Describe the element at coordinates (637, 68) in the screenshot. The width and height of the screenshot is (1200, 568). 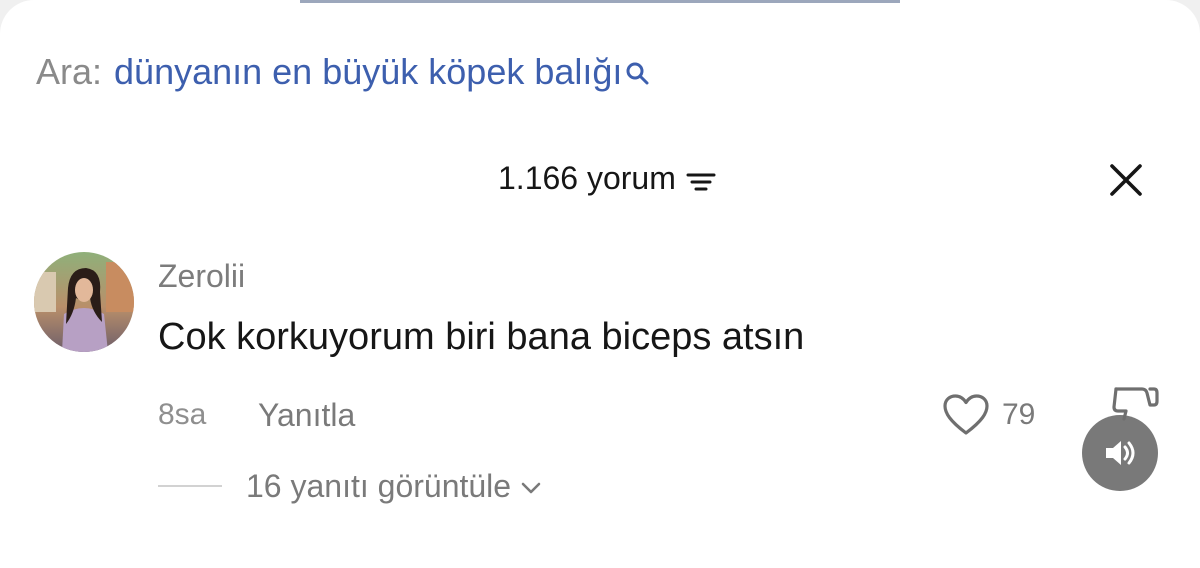
I see `search-icon` at that location.